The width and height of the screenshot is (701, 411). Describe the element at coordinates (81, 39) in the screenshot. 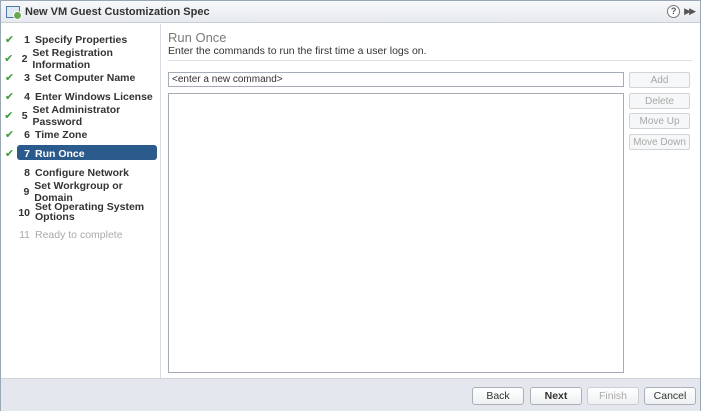

I see `step-label: Specify Properties` at that location.